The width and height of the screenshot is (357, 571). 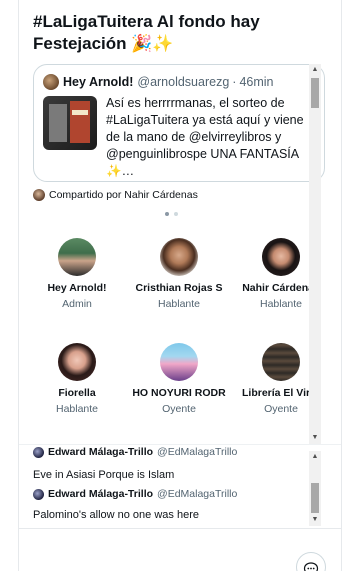 I want to click on comments-scrollbar: ▲ ▼, so click(x=315, y=488).